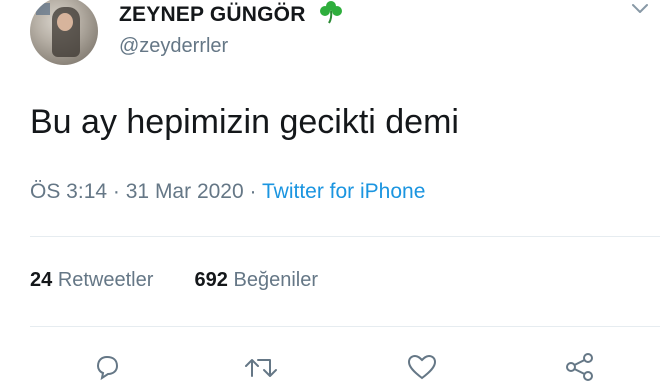 This screenshot has height=389, width=672. Describe the element at coordinates (41, 280) in the screenshot. I see `retweets-count: 24` at that location.